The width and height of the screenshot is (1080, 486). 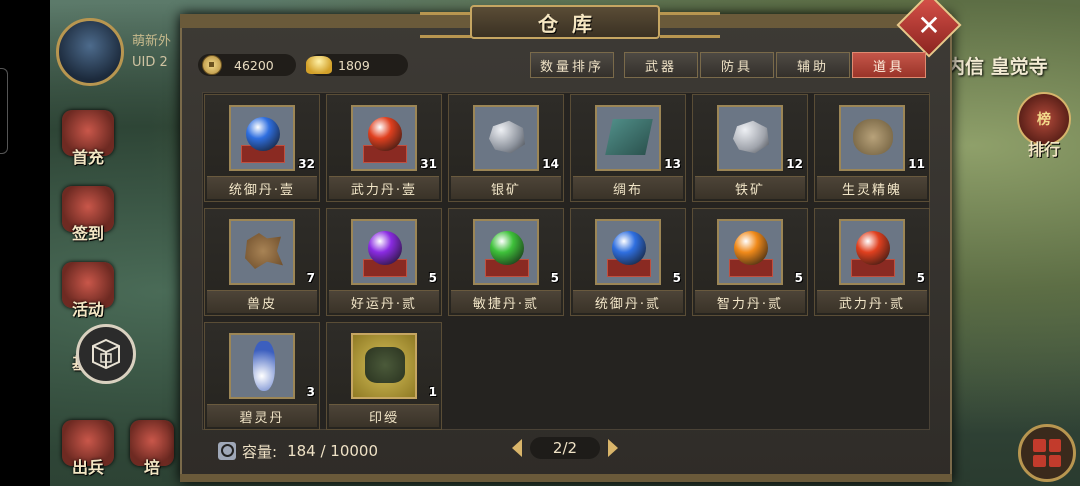 What do you see at coordinates (929, 25) in the screenshot?
I see `close-icon: ✕` at bounding box center [929, 25].